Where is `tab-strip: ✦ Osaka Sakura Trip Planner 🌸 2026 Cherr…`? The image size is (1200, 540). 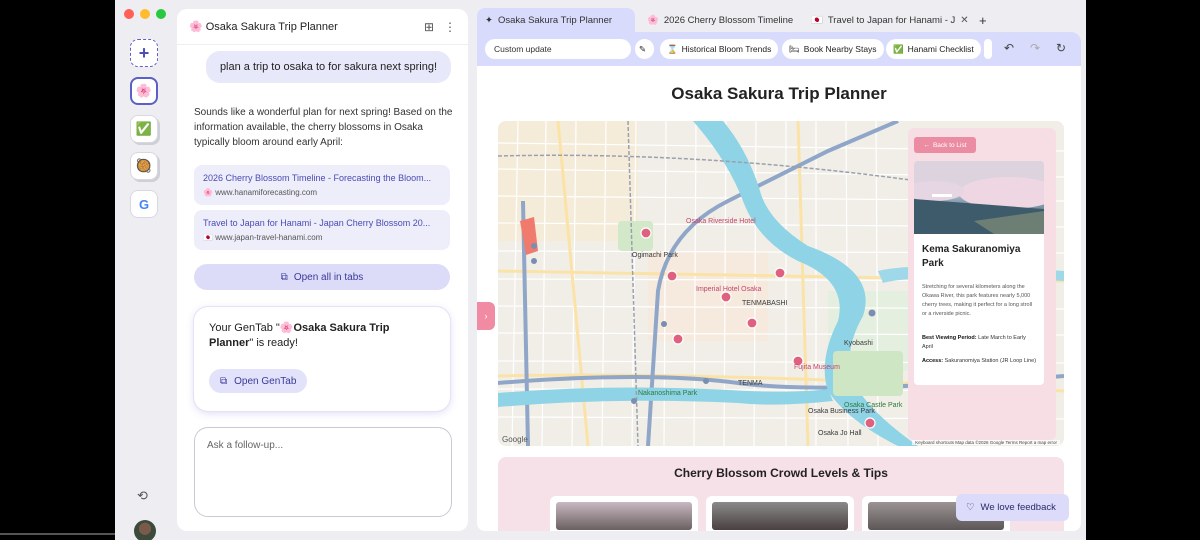
tab-strip: ✦ Osaka Sakura Trip Planner 🌸 2026 Cherr… is located at coordinates (779, 19).